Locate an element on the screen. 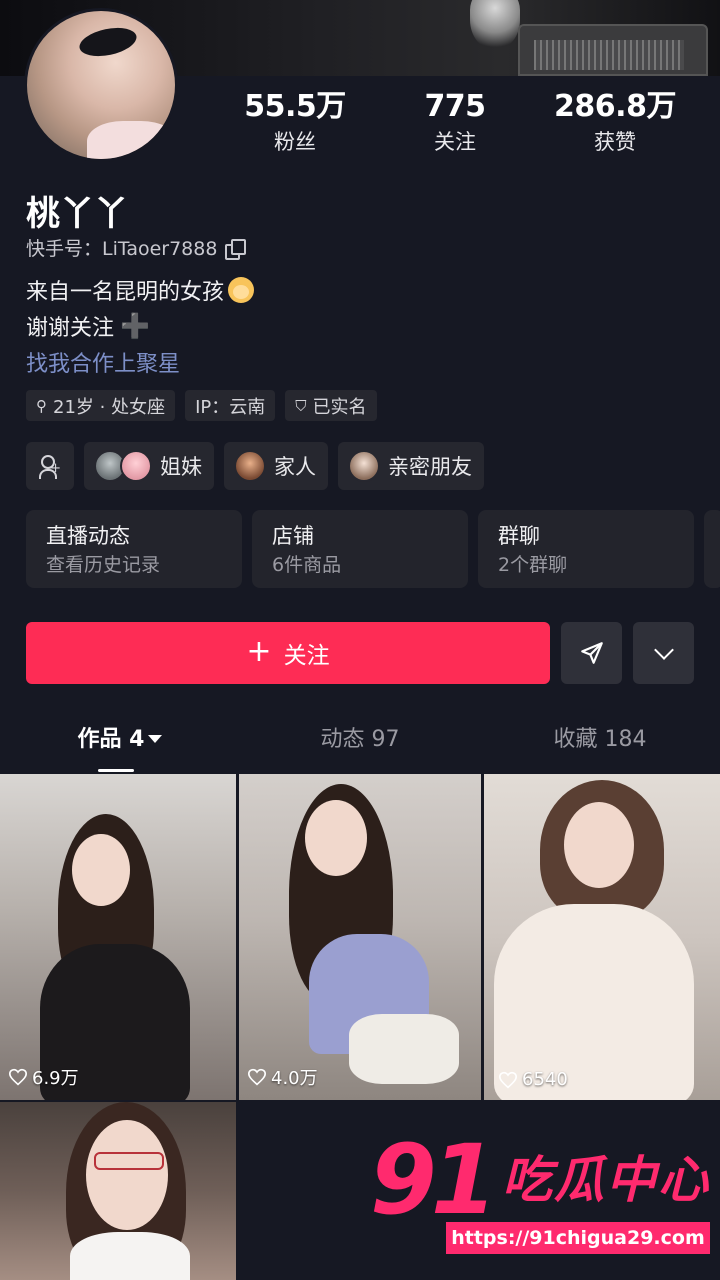 Image resolution: width=720 pixels, height=1280 pixels. avatar-sunglasses is located at coordinates (108, 42).